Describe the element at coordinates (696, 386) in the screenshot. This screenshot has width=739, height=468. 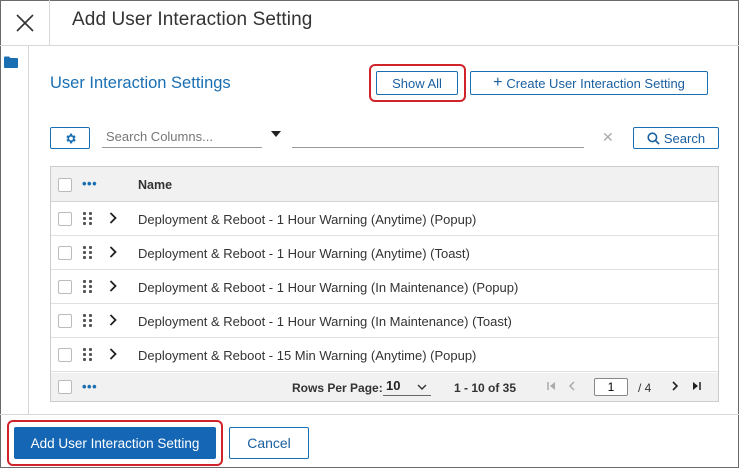
I see `last-page-icon` at that location.